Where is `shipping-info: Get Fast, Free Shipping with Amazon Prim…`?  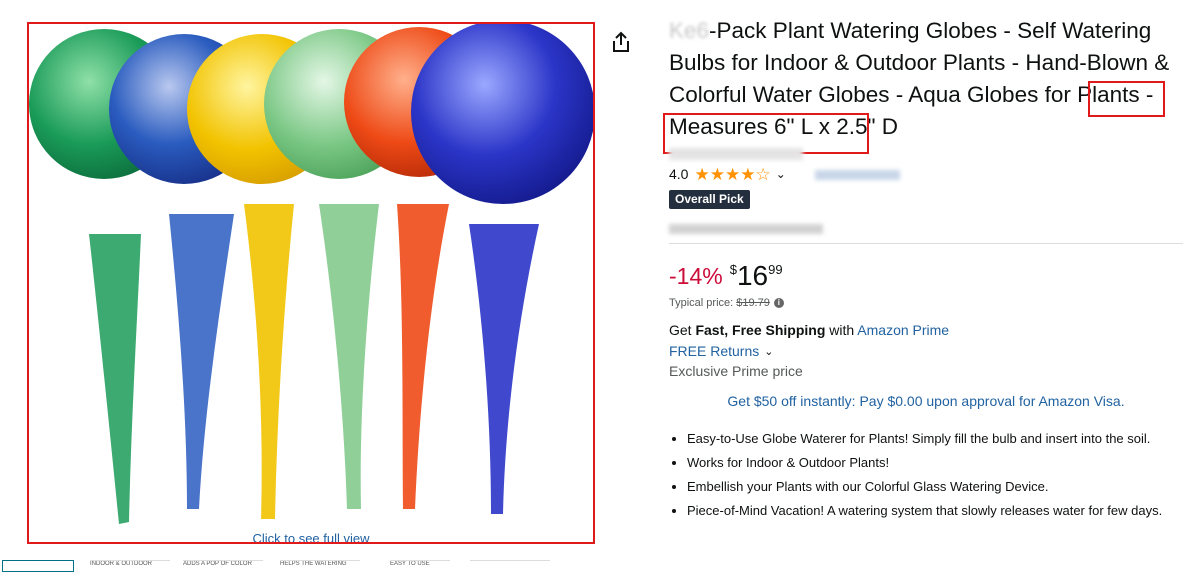 shipping-info: Get Fast, Free Shipping with Amazon Prim… is located at coordinates (809, 330).